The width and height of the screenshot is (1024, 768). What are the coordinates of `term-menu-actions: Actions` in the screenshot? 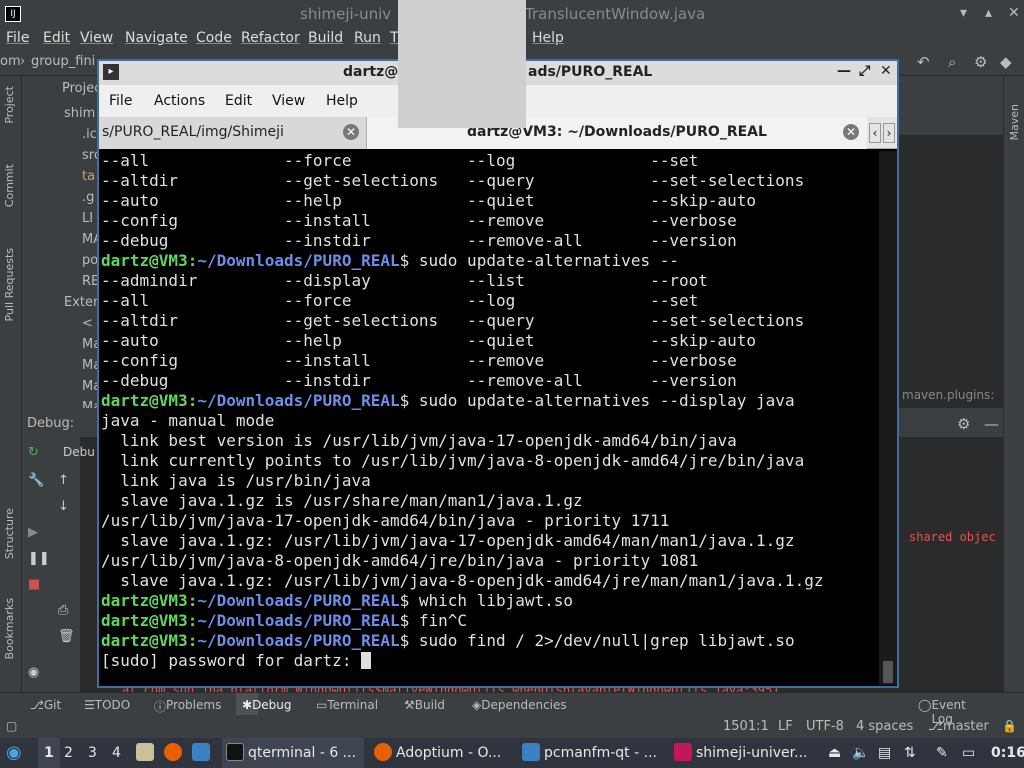 It's located at (179, 101).